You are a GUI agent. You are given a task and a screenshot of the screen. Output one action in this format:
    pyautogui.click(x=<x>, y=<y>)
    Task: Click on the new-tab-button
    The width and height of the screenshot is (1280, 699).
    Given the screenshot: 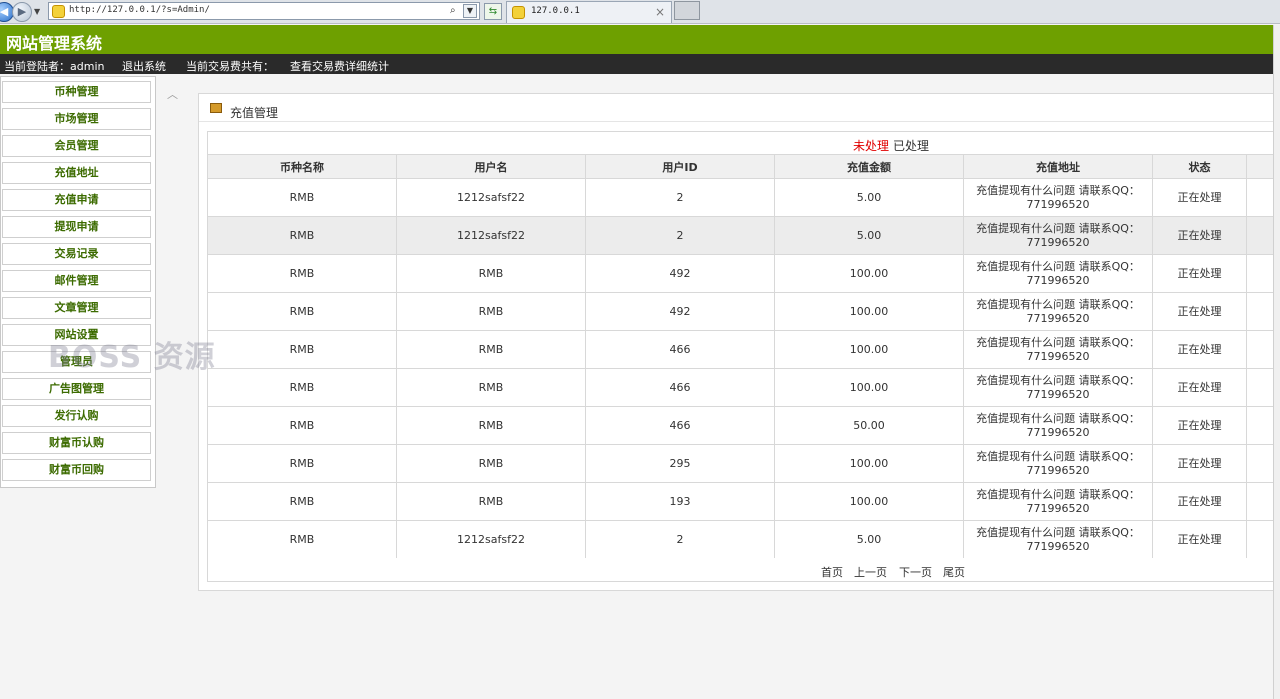 What is the action you would take?
    pyautogui.click(x=687, y=10)
    